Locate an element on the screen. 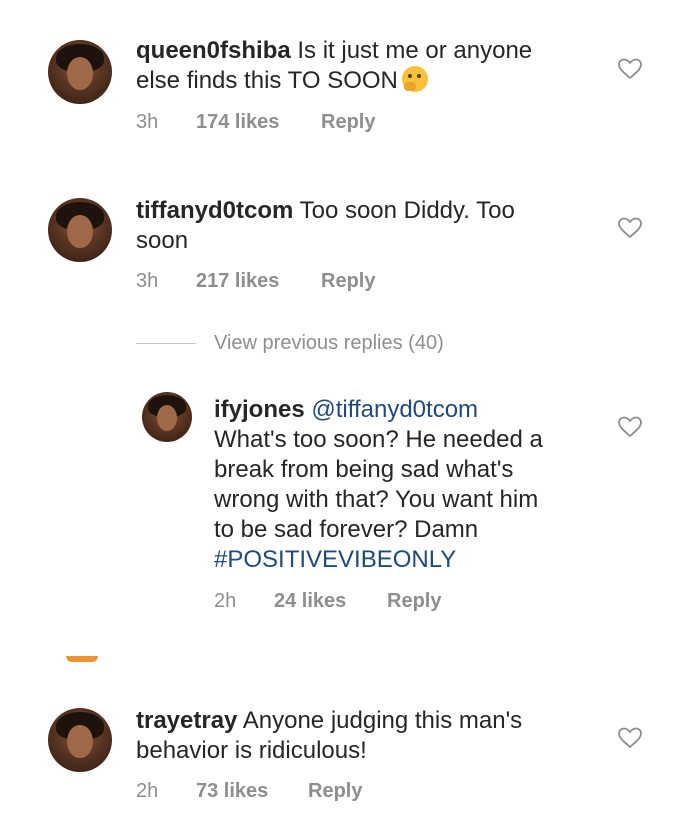  mention-link: @tiffanyd0tcom is located at coordinates (394, 409).